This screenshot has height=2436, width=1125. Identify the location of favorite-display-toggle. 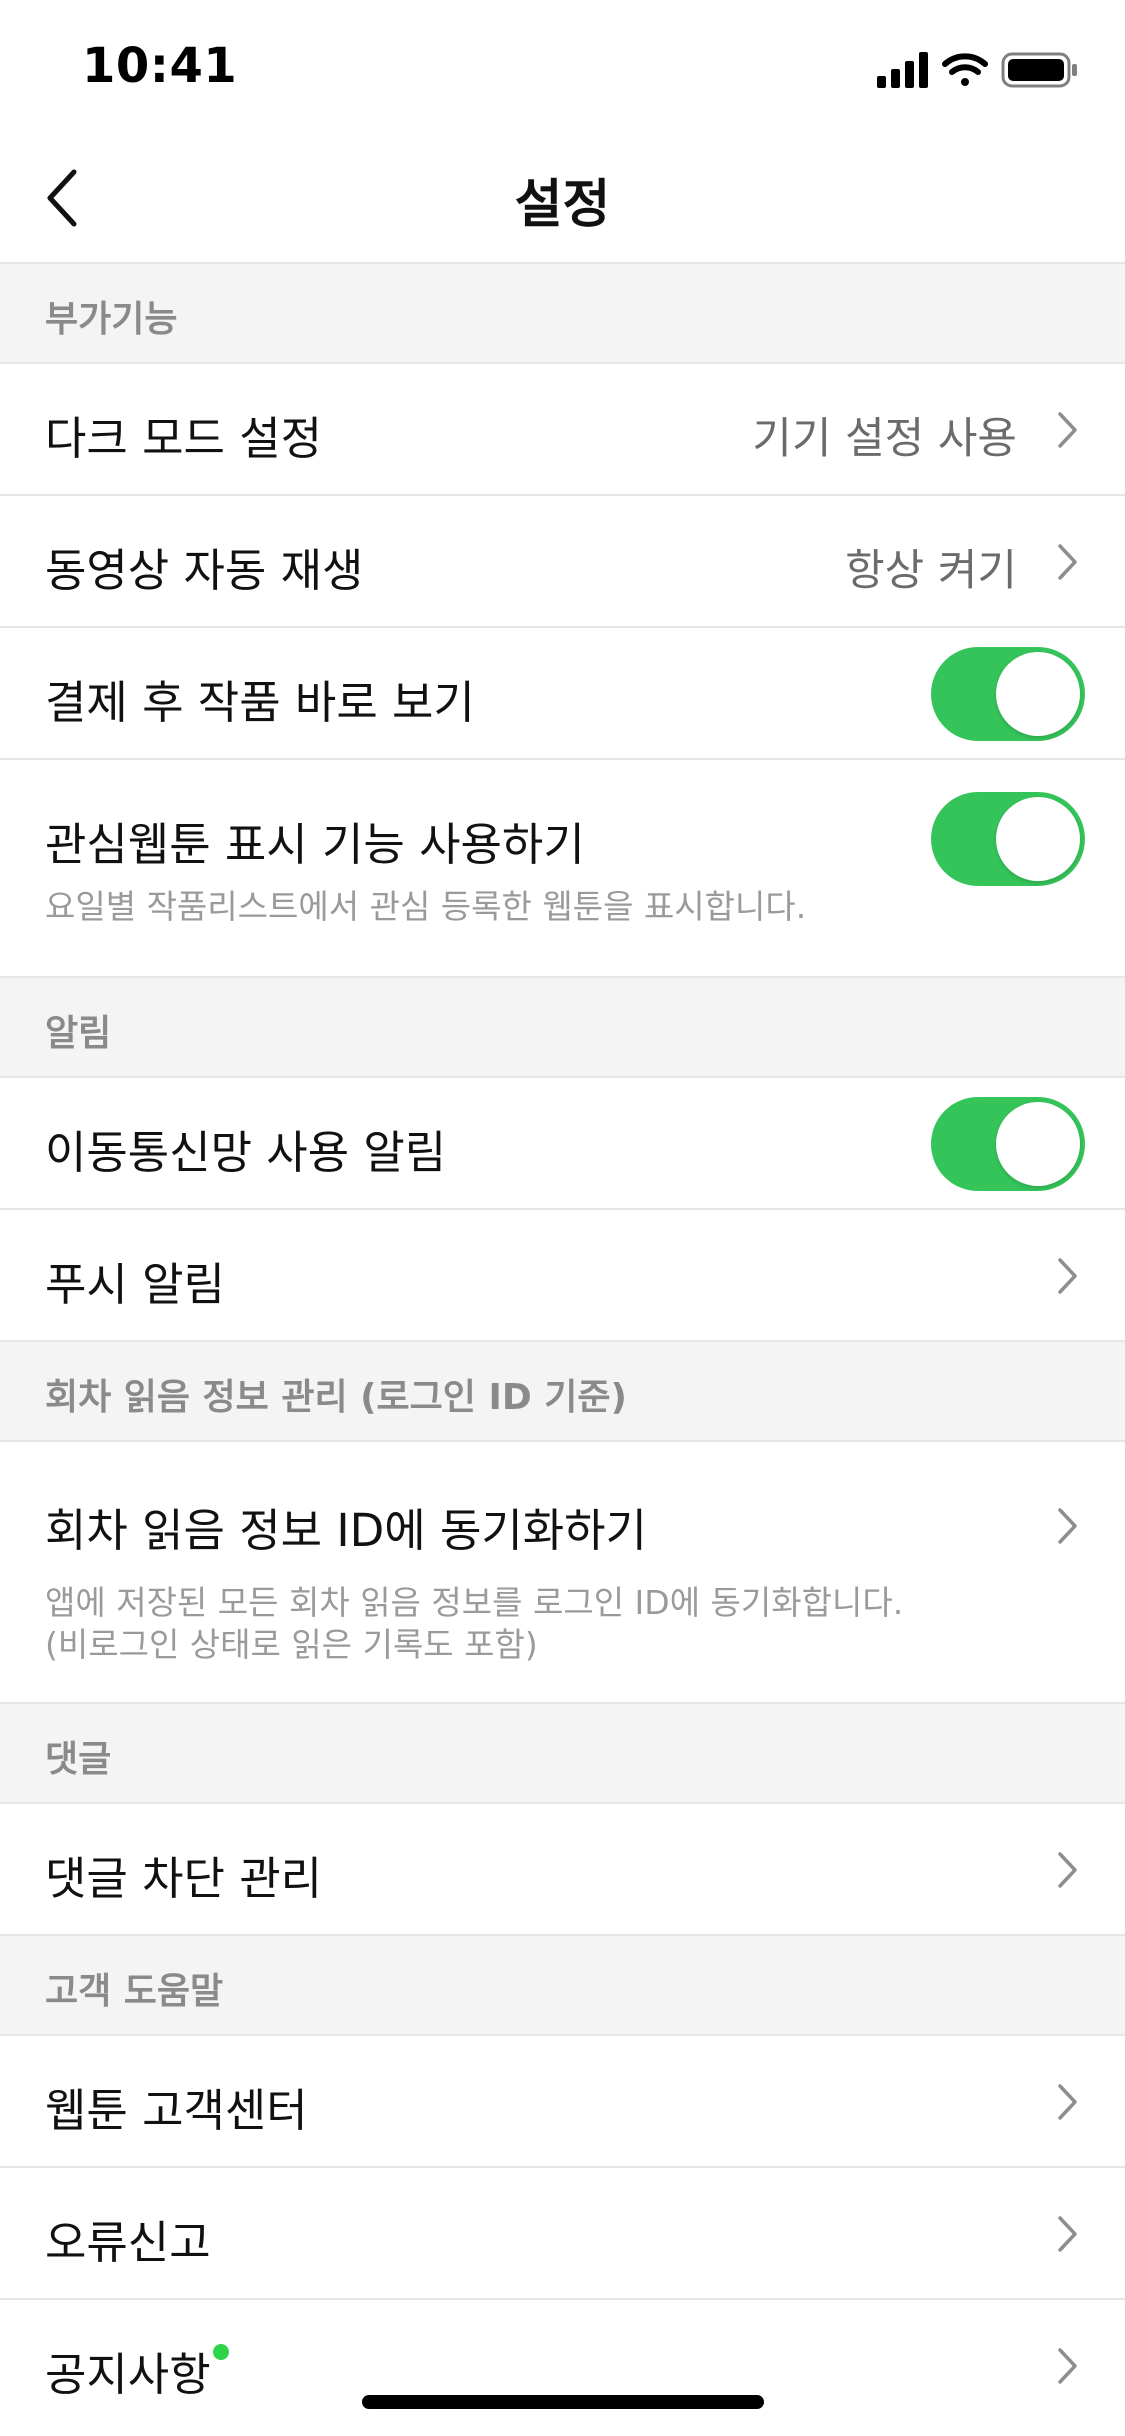
(1008, 839).